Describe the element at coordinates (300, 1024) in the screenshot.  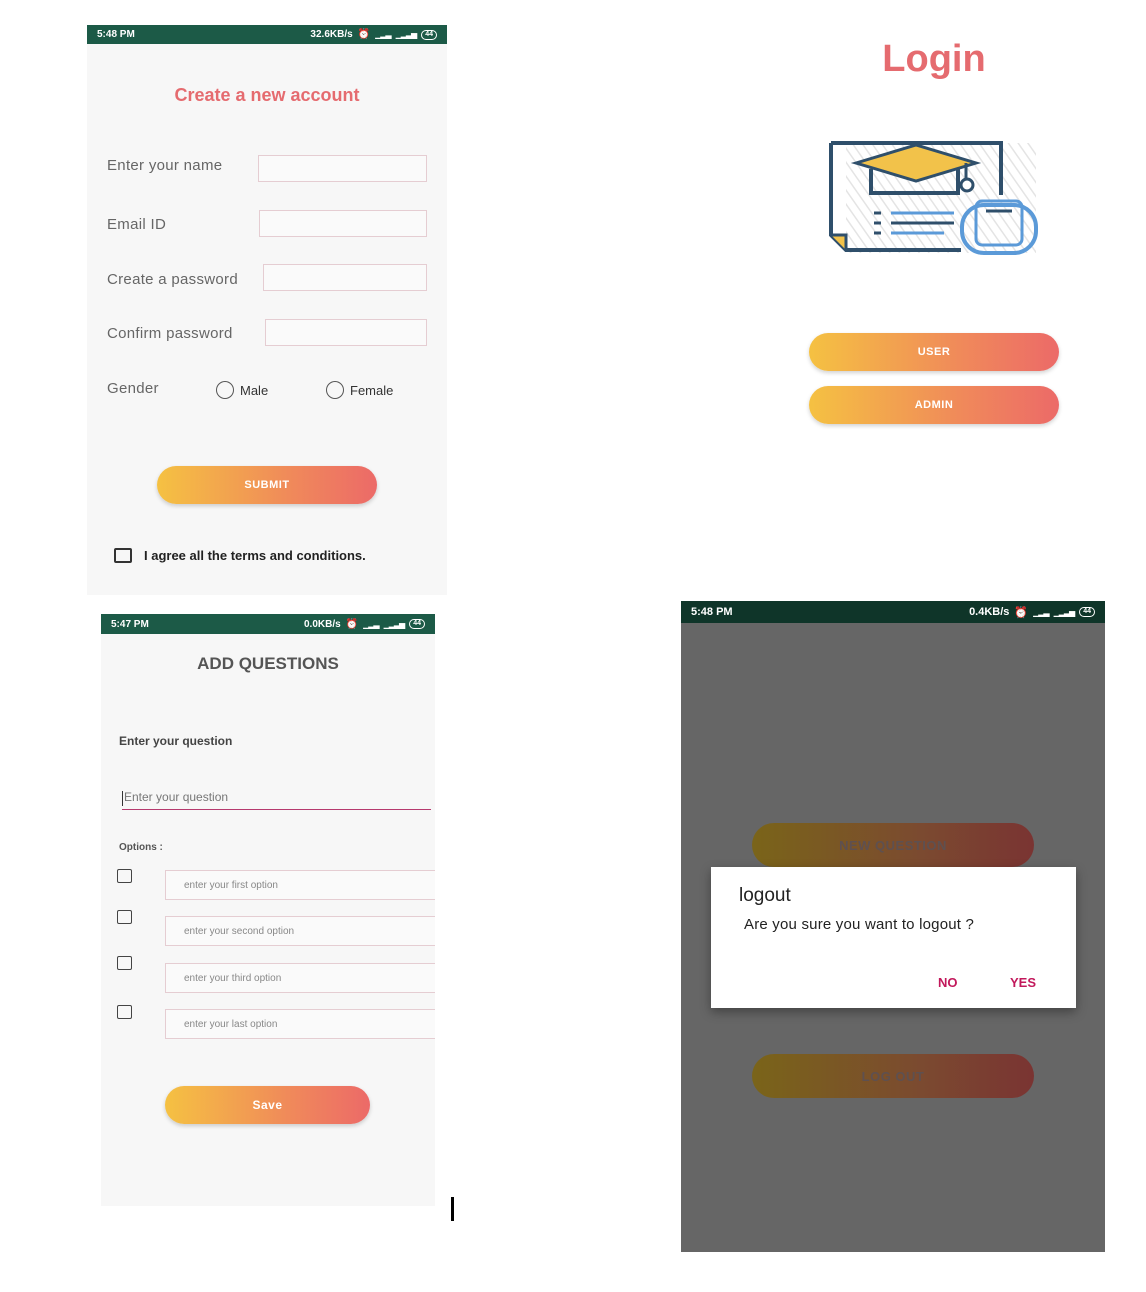
I see `option-4-input: enter your last option` at that location.